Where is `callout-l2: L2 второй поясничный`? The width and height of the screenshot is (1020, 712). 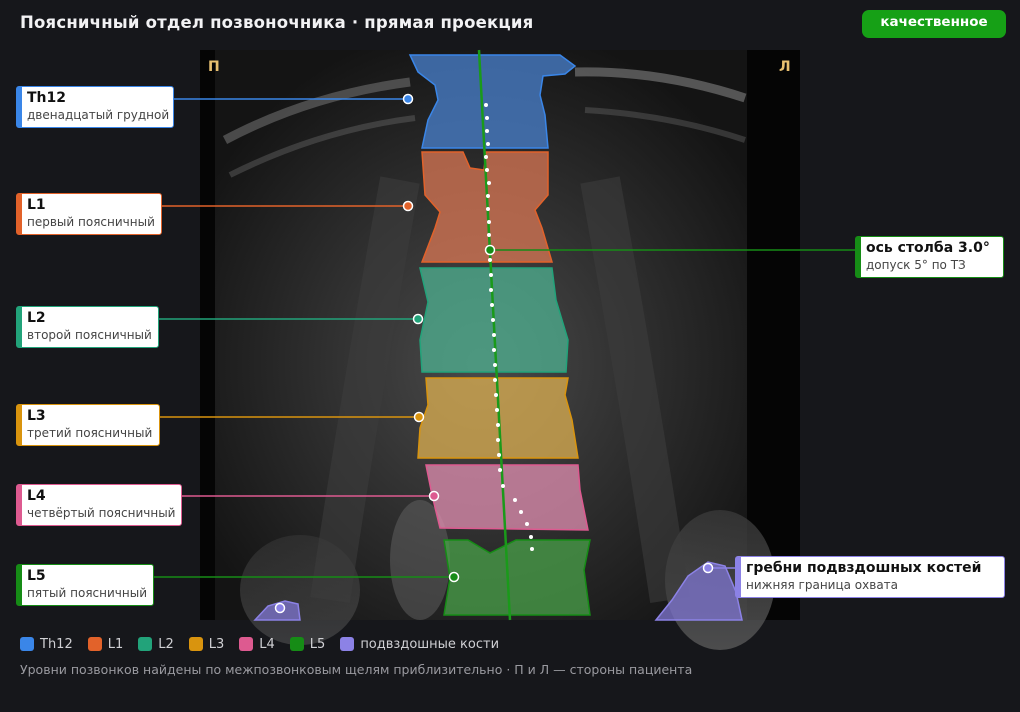
callout-l2: L2 второй поясничный is located at coordinates (87, 327).